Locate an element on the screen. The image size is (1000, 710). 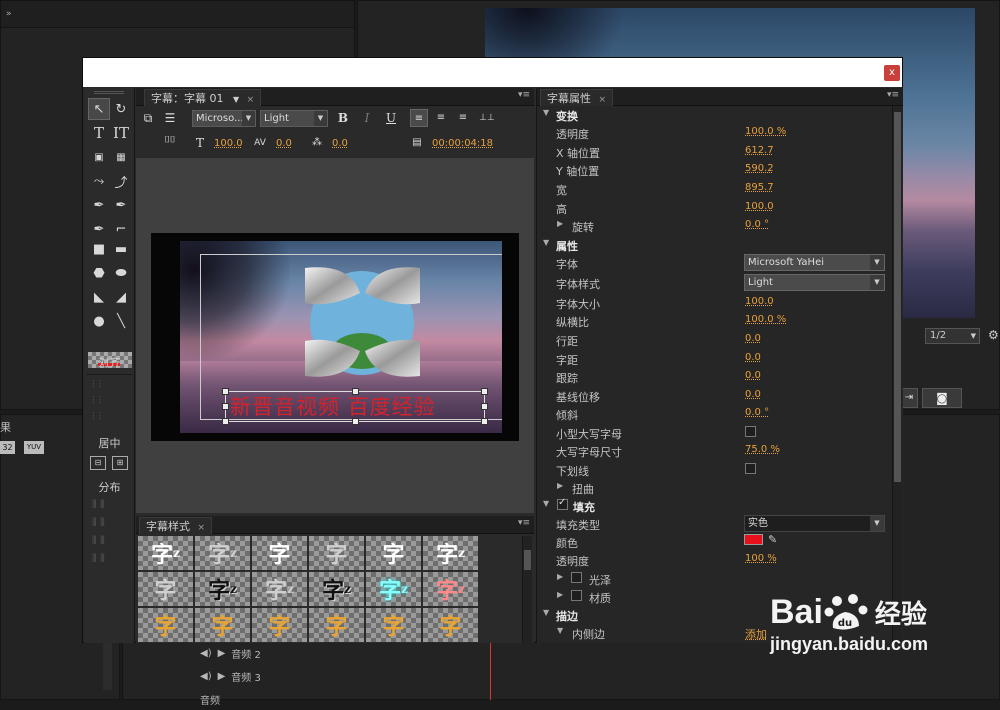
vertical-path-type-icon: ⤴ is located at coordinates (121, 181).